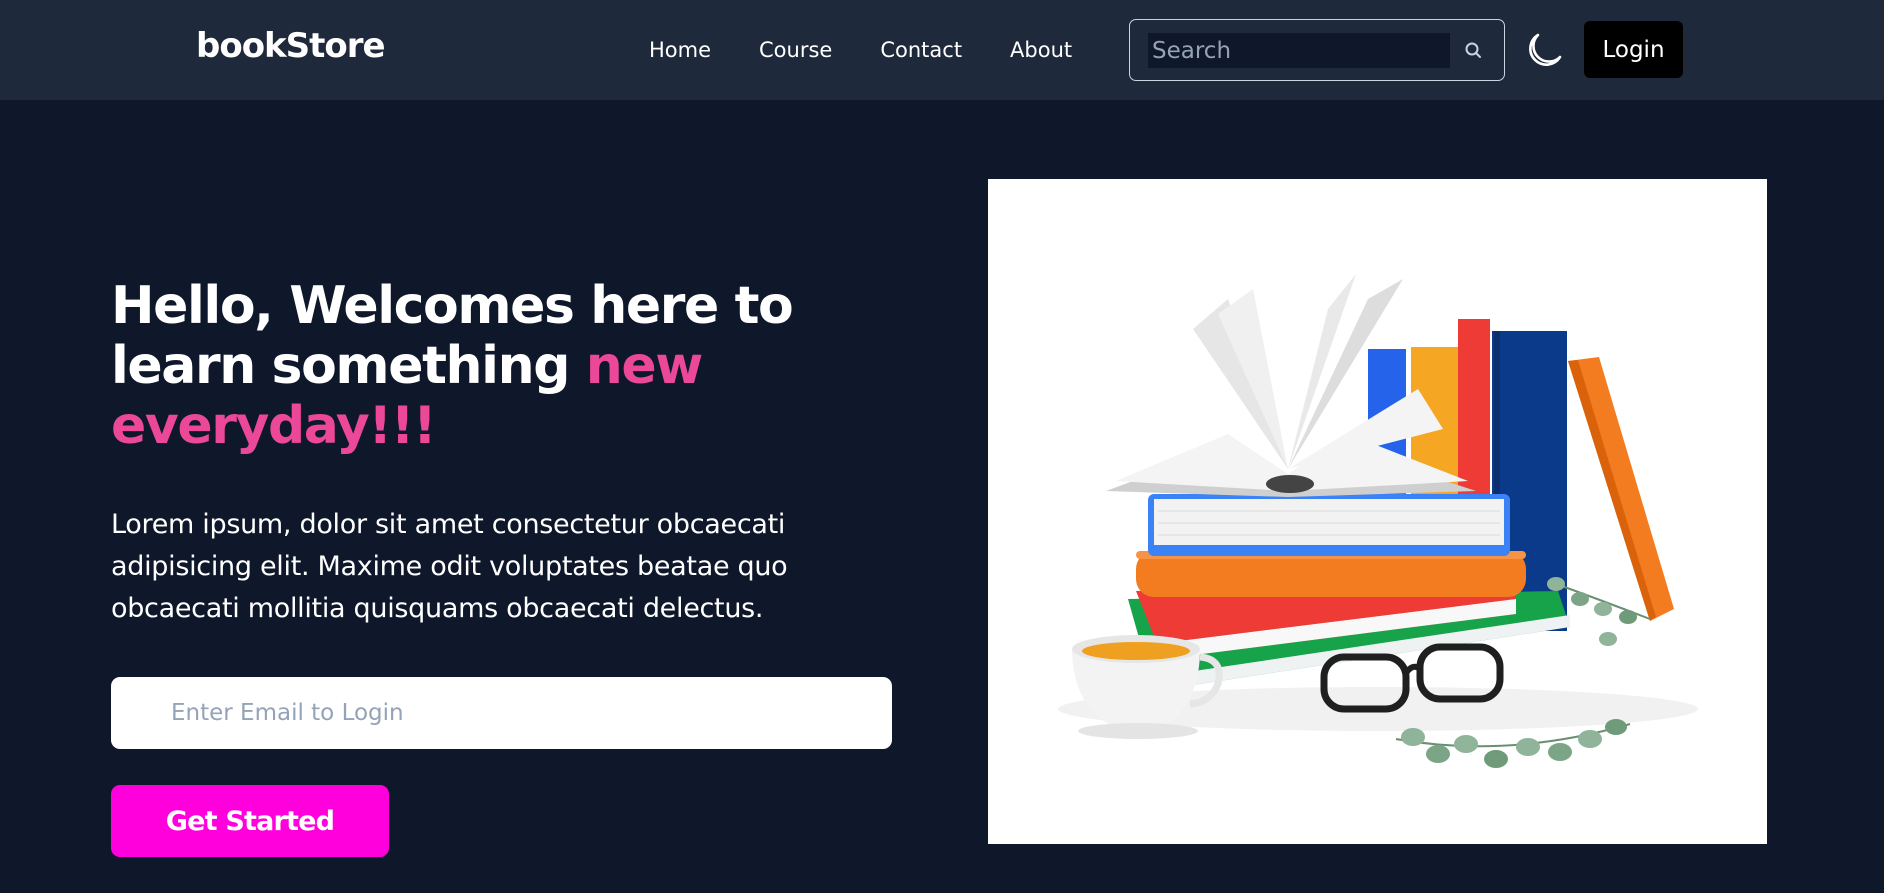 Image resolution: width=1884 pixels, height=893 pixels. What do you see at coordinates (1299, 50) in the screenshot?
I see `search-input` at bounding box center [1299, 50].